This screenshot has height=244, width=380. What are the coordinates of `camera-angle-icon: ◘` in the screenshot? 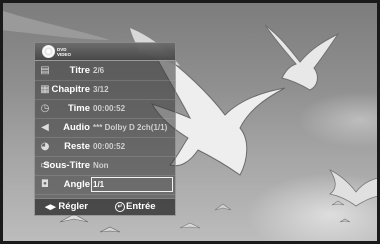 It's located at (45, 184).